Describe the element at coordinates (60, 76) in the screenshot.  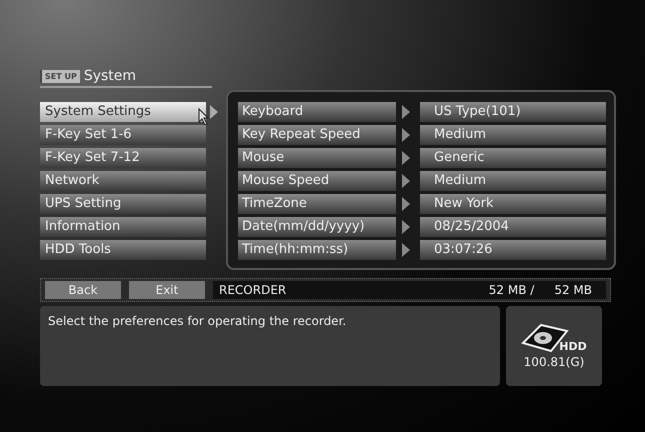
I see `setup-badge: SET UP` at that location.